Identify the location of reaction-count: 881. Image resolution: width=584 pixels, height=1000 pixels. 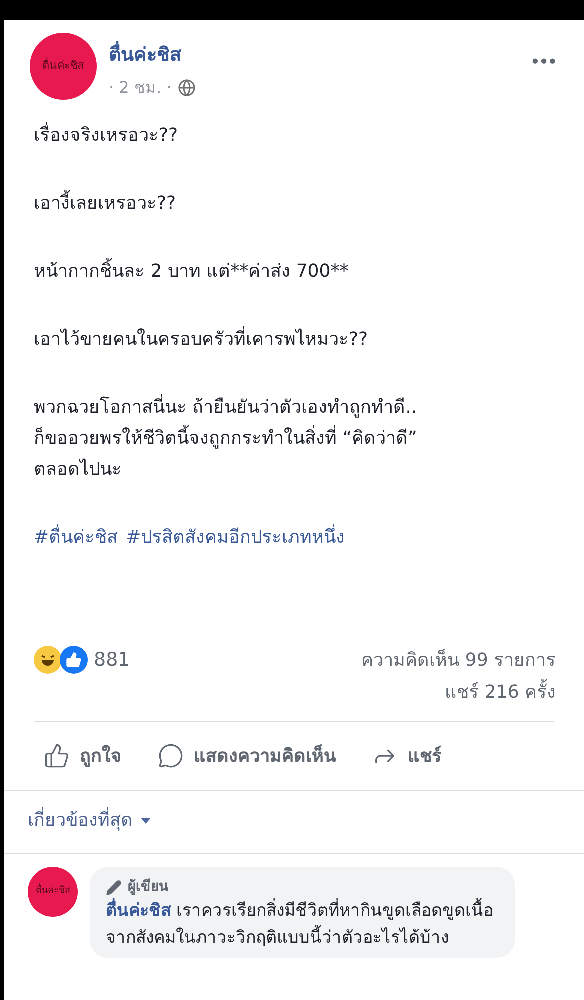
(112, 660).